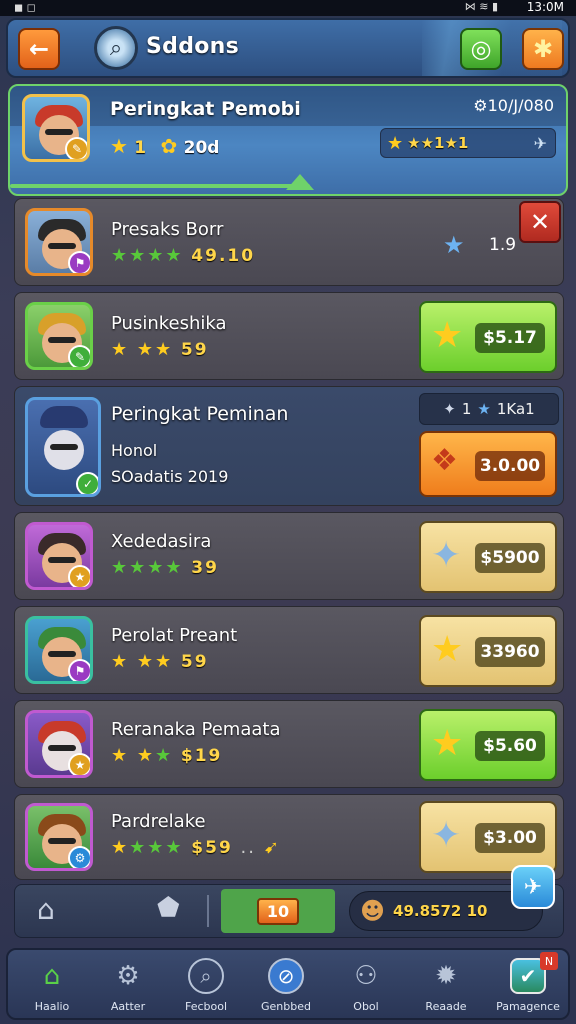  I want to click on row-name: Perolat Preant, so click(174, 635).